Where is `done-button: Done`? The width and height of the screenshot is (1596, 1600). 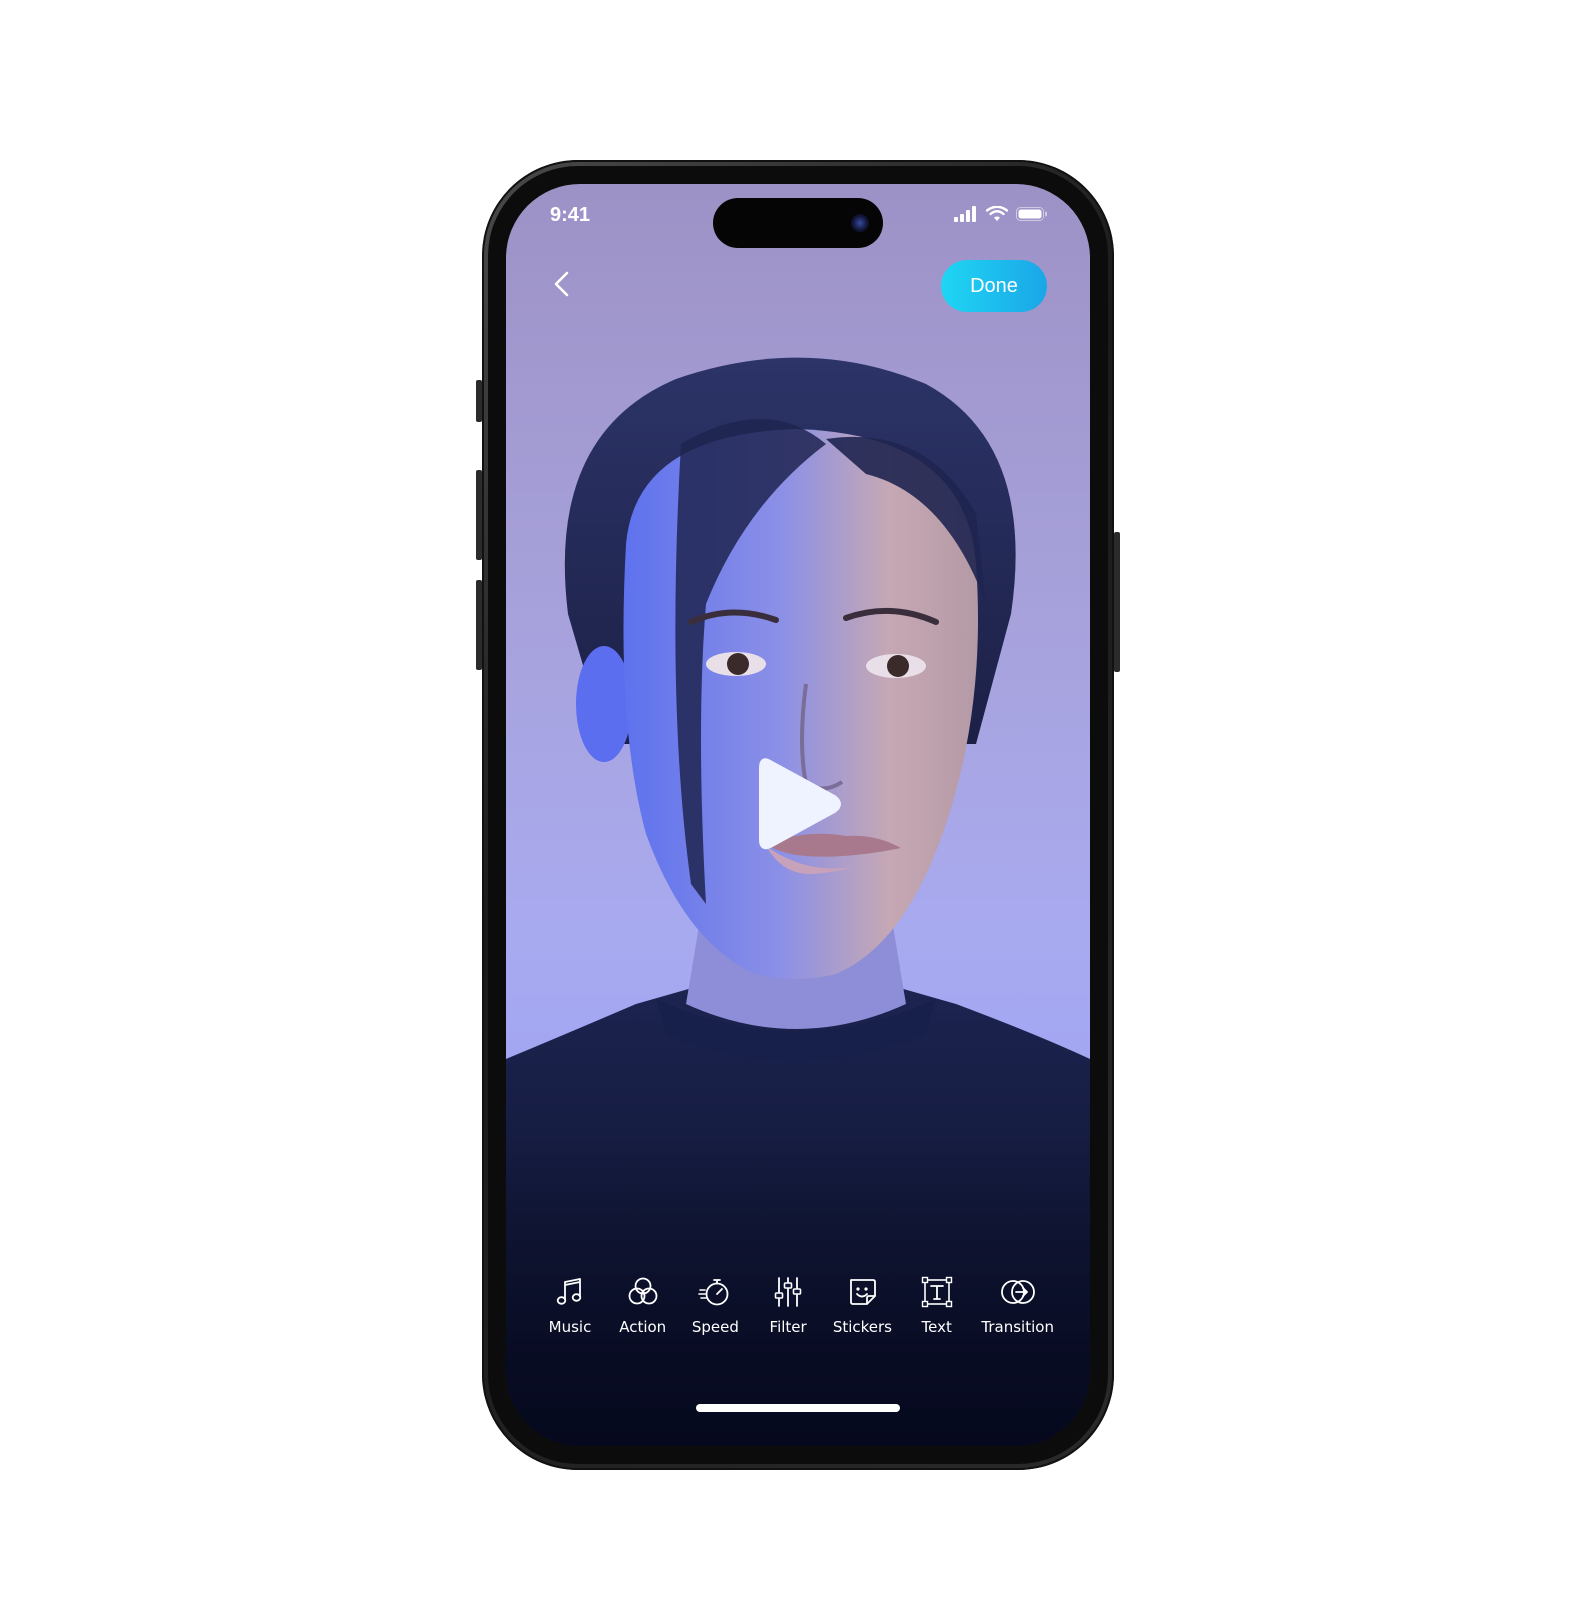
done-button: Done is located at coordinates (994, 286).